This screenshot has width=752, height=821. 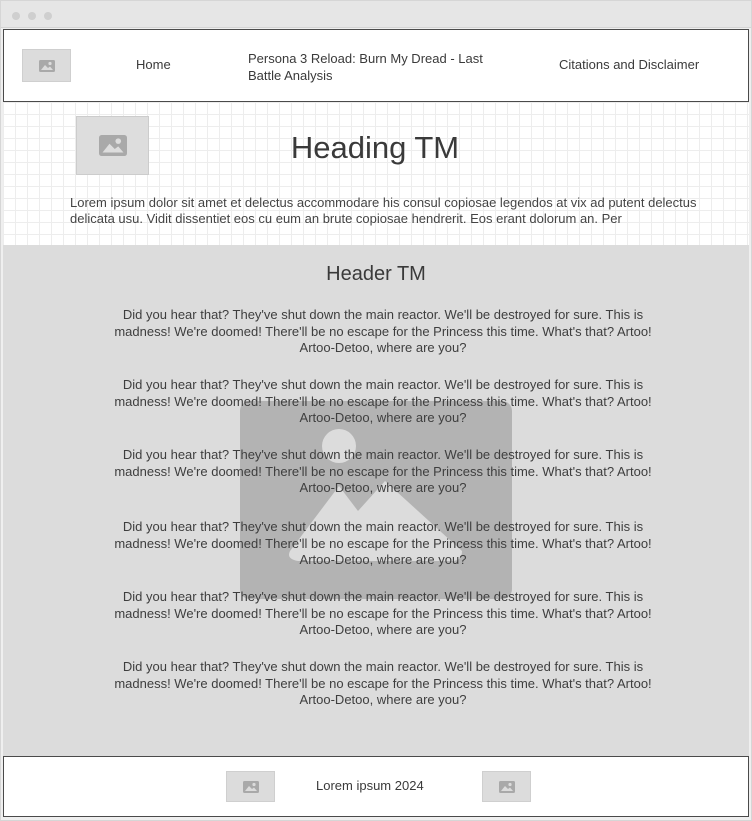 What do you see at coordinates (375, 147) in the screenshot?
I see `hero-heading: Heading TM` at bounding box center [375, 147].